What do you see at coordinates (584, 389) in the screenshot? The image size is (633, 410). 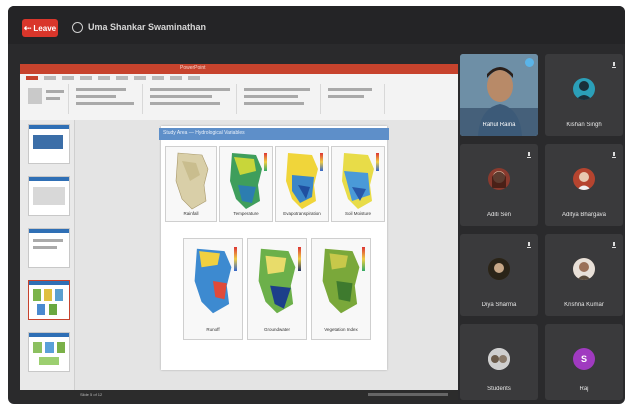 I see `participant-name: Raj` at bounding box center [584, 389].